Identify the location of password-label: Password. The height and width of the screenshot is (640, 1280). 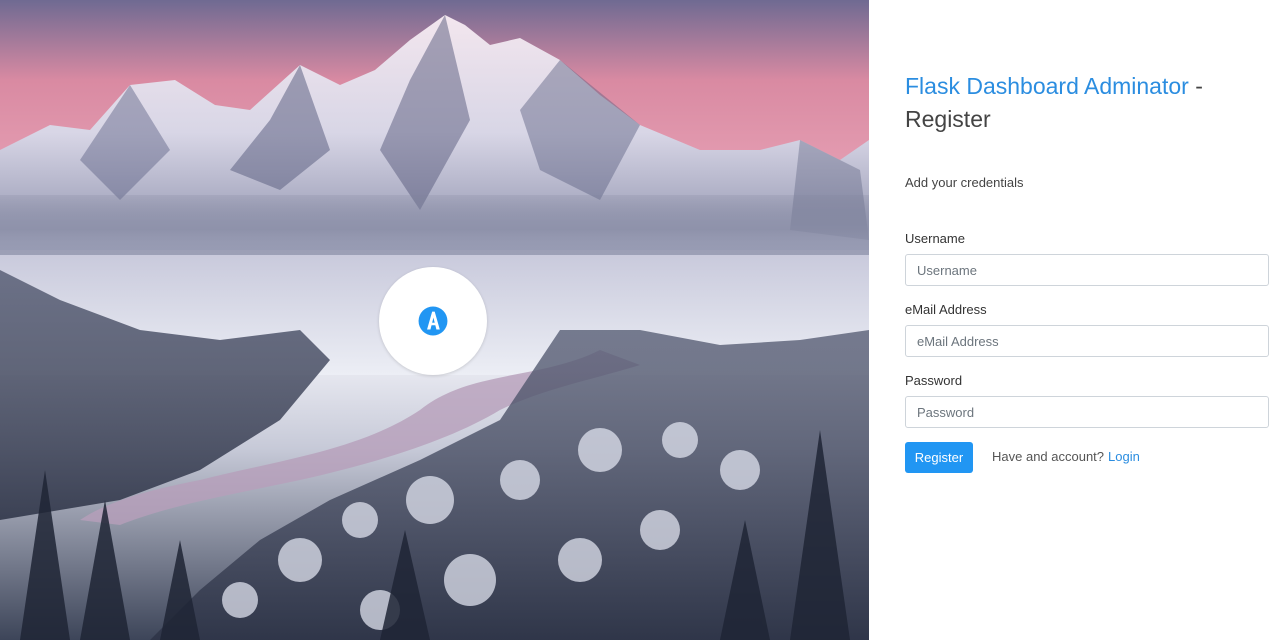
(934, 380).